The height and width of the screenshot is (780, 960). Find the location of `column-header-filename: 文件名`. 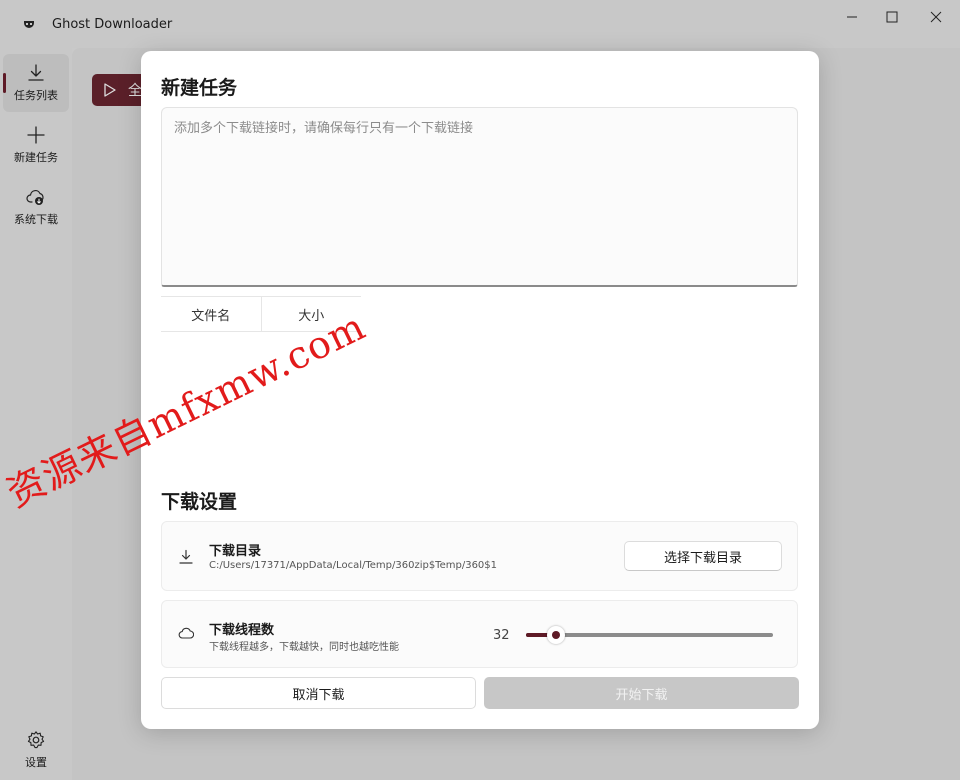

column-header-filename: 文件名 is located at coordinates (211, 314).